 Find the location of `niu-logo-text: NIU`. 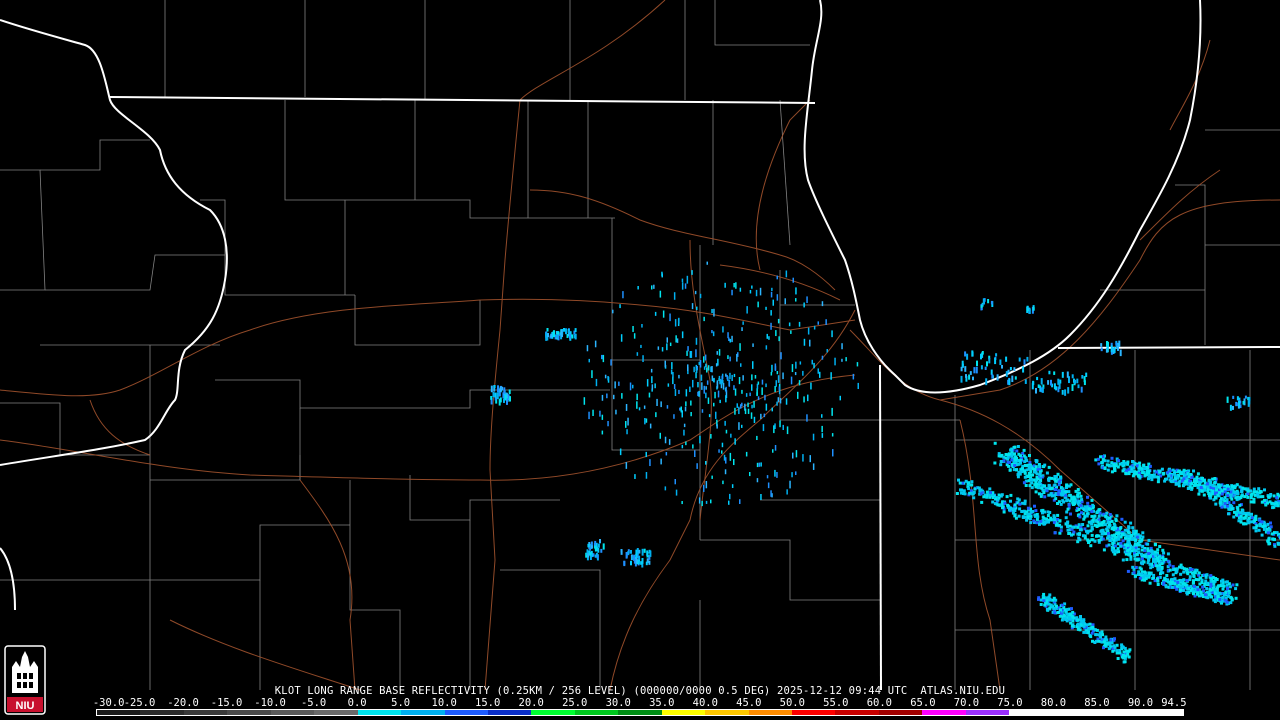

niu-logo-text: NIU is located at coordinates (25, 706).